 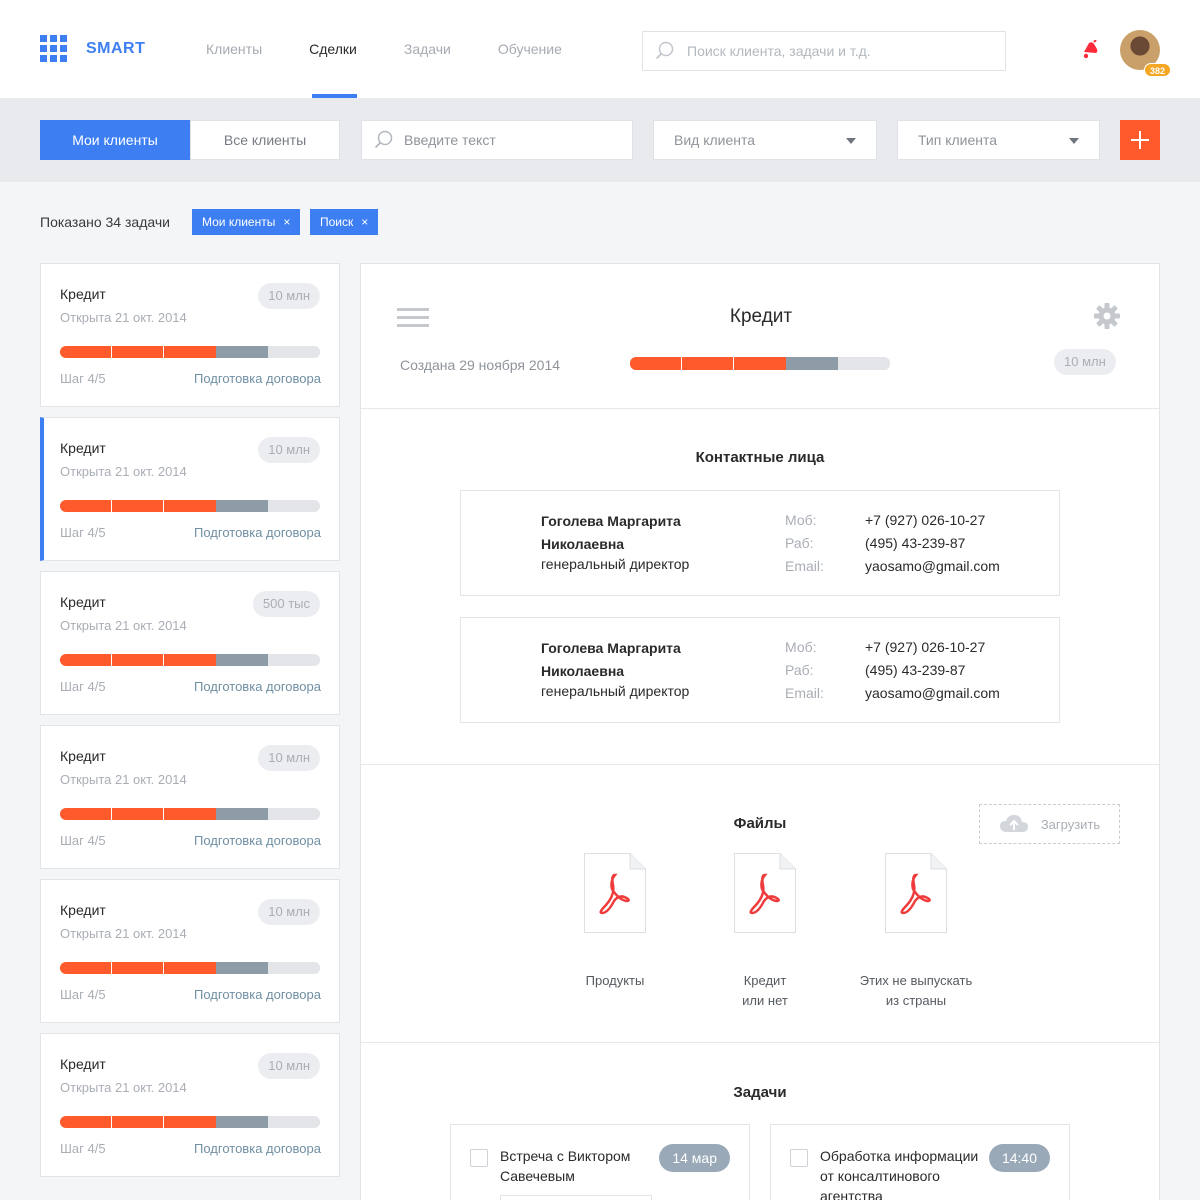 I want to click on plus-icon, so click(x=1140, y=140).